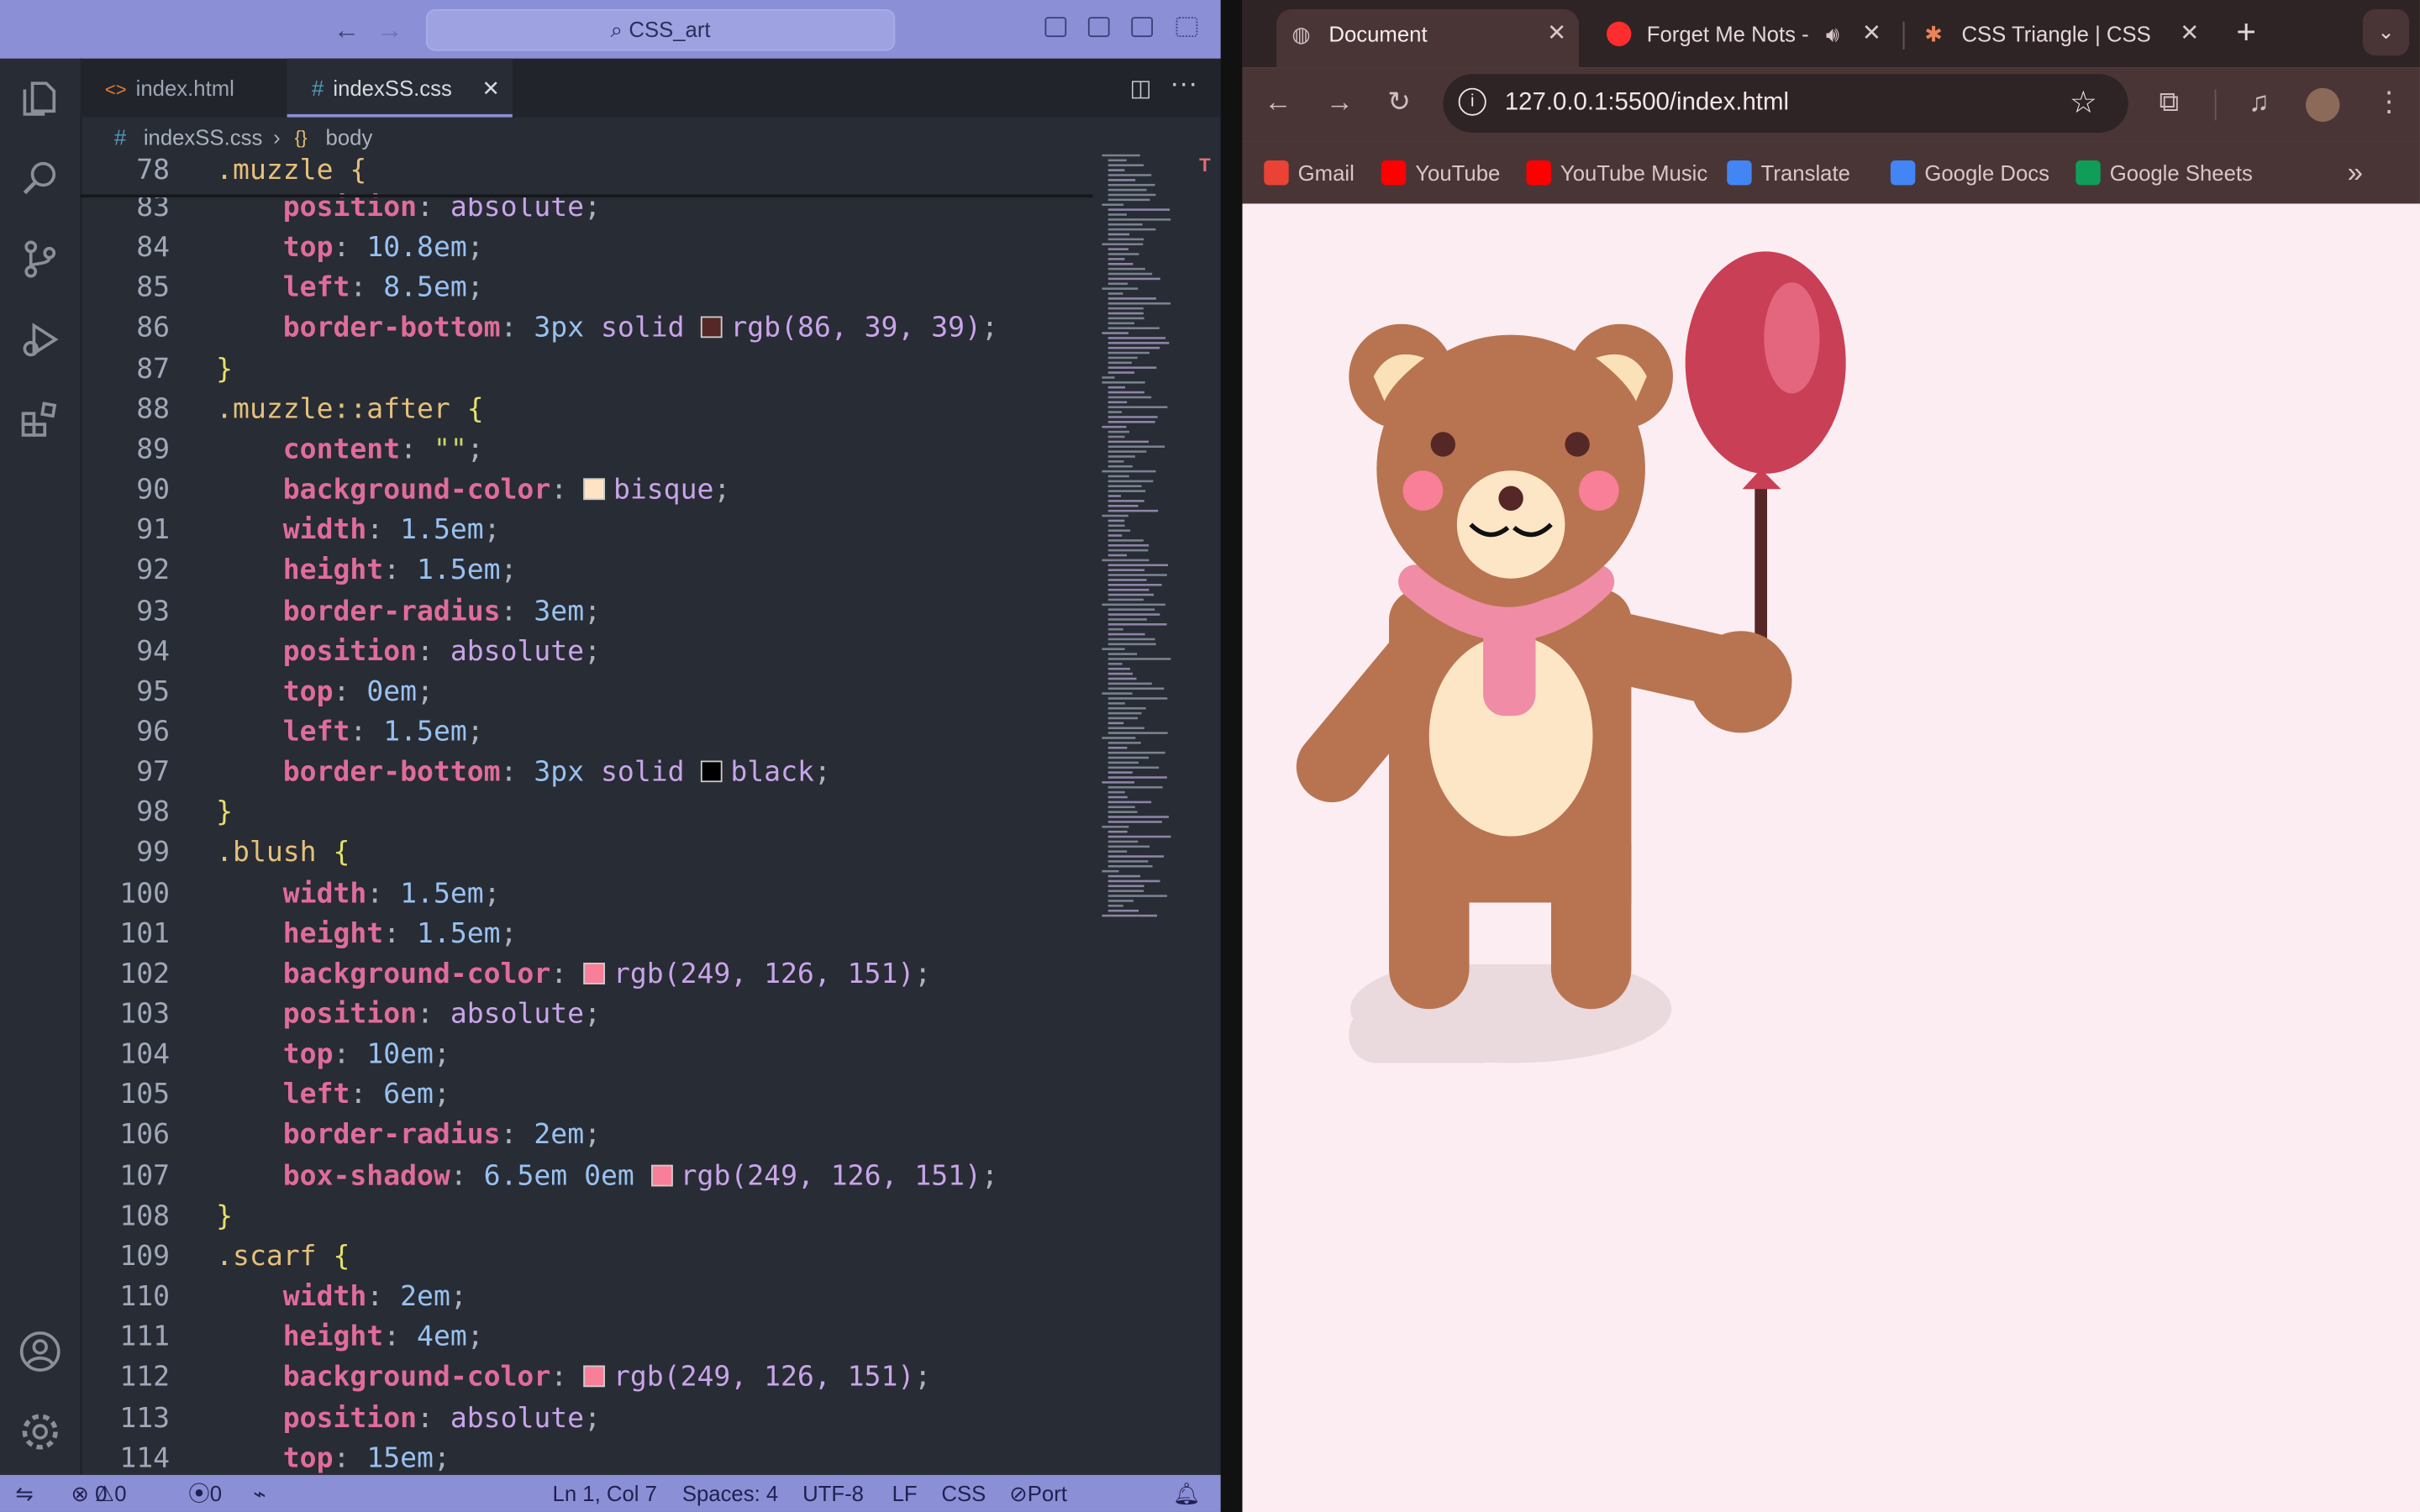  Describe the element at coordinates (205, 1493) in the screenshot. I see `ports-indicator: ⦿ 0` at that location.